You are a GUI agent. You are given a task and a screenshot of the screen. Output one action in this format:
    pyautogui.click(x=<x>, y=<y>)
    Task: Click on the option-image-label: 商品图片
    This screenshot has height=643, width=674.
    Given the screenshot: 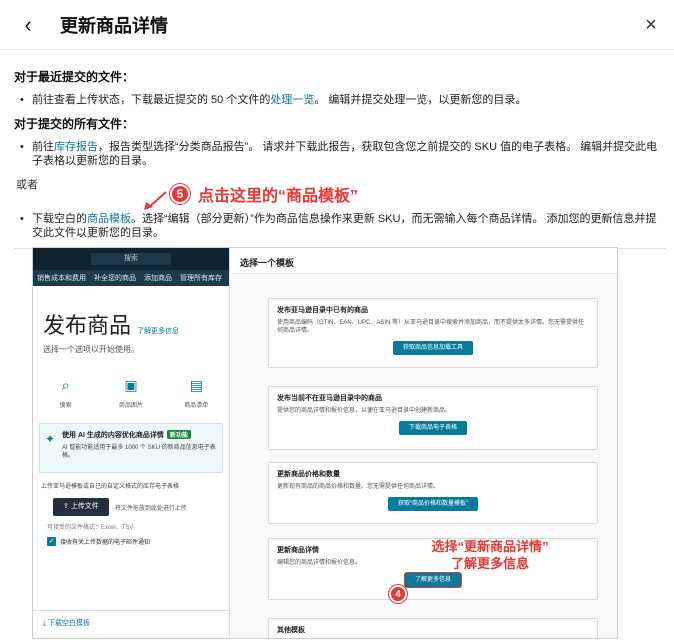 What is the action you would take?
    pyautogui.click(x=130, y=406)
    